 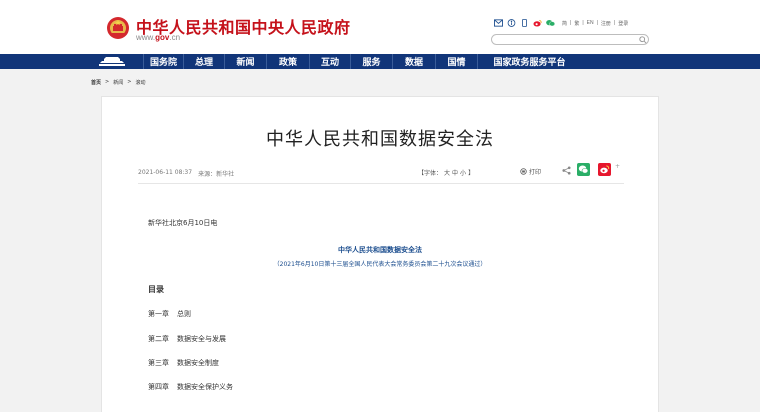 What do you see at coordinates (158, 37) in the screenshot?
I see `site-url: www.gov.cn` at bounding box center [158, 37].